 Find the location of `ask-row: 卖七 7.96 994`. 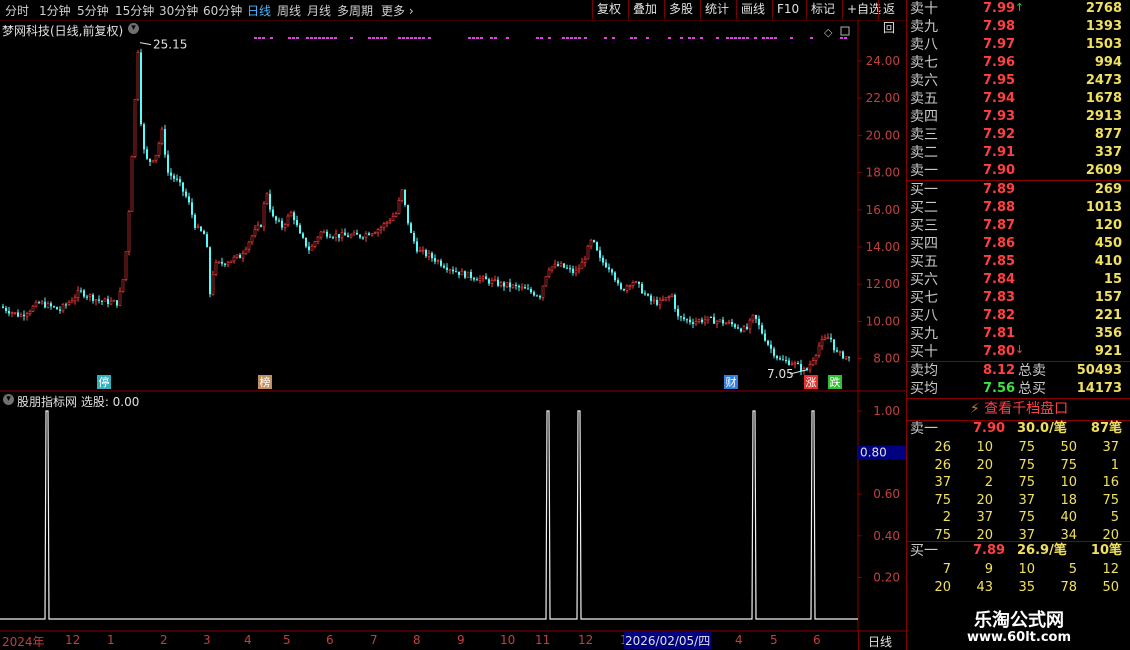

ask-row: 卖七 7.96 994 is located at coordinates (1014, 63).